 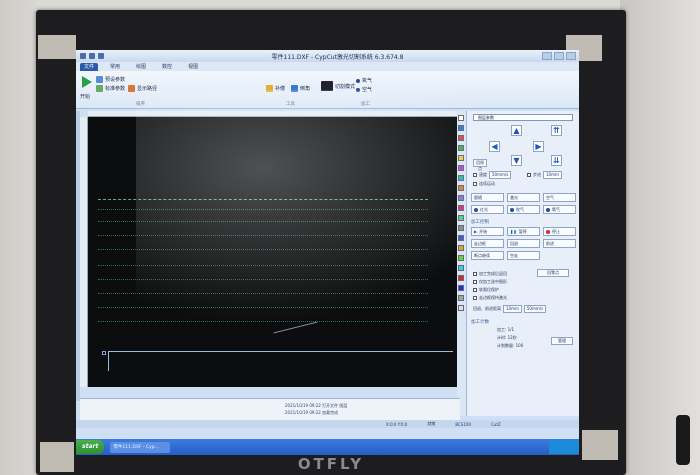 I want to click on compensate-button: 补偿, so click(x=275, y=88).